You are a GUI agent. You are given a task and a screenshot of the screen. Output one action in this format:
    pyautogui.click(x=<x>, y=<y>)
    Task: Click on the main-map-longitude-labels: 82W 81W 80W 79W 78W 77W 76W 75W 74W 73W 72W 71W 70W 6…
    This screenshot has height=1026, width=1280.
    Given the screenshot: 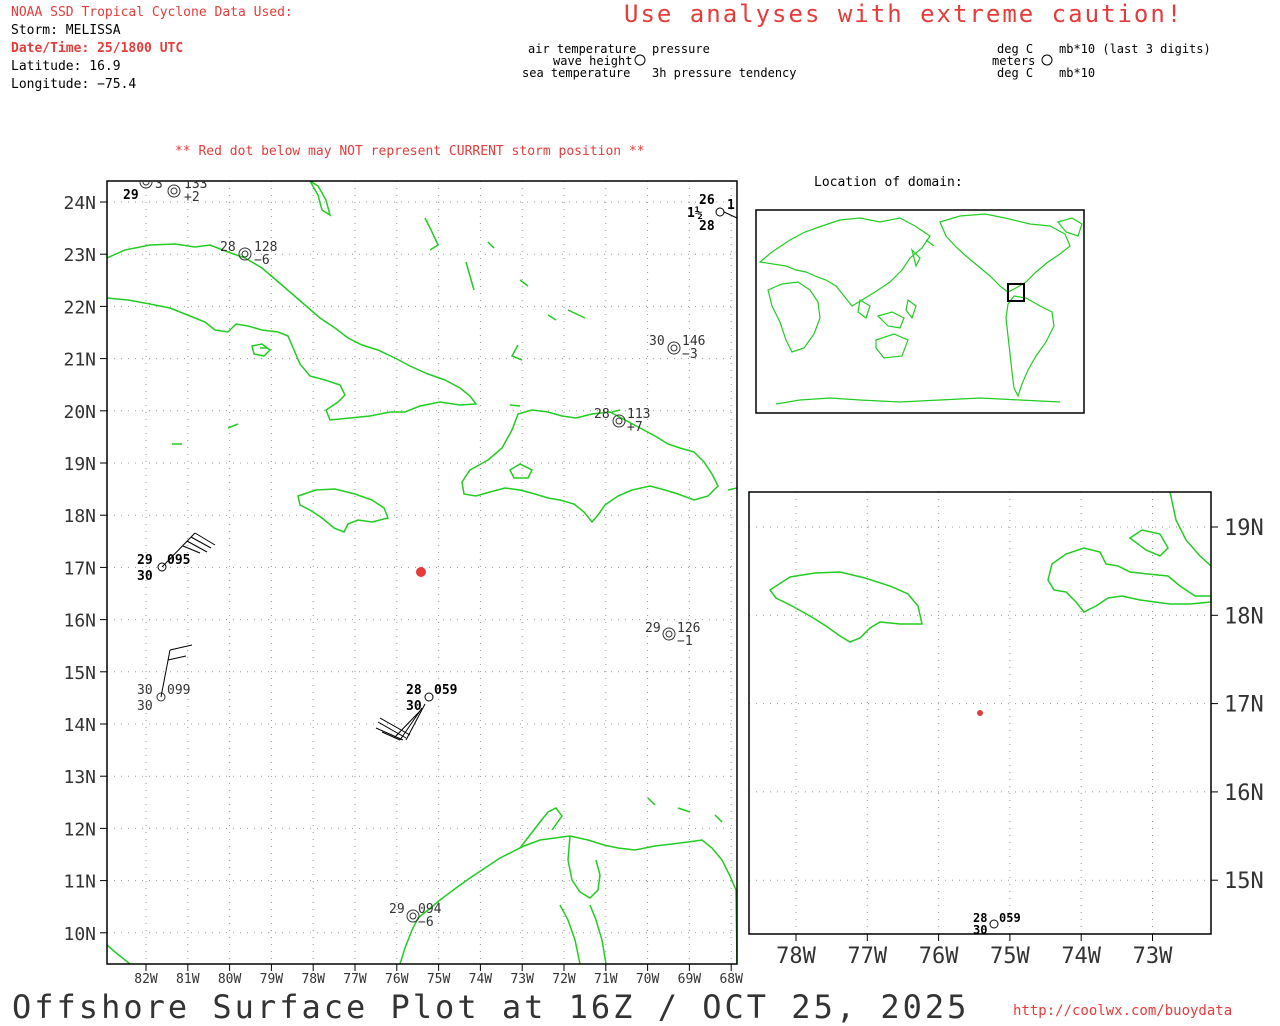 What is the action you would take?
    pyautogui.click(x=438, y=975)
    